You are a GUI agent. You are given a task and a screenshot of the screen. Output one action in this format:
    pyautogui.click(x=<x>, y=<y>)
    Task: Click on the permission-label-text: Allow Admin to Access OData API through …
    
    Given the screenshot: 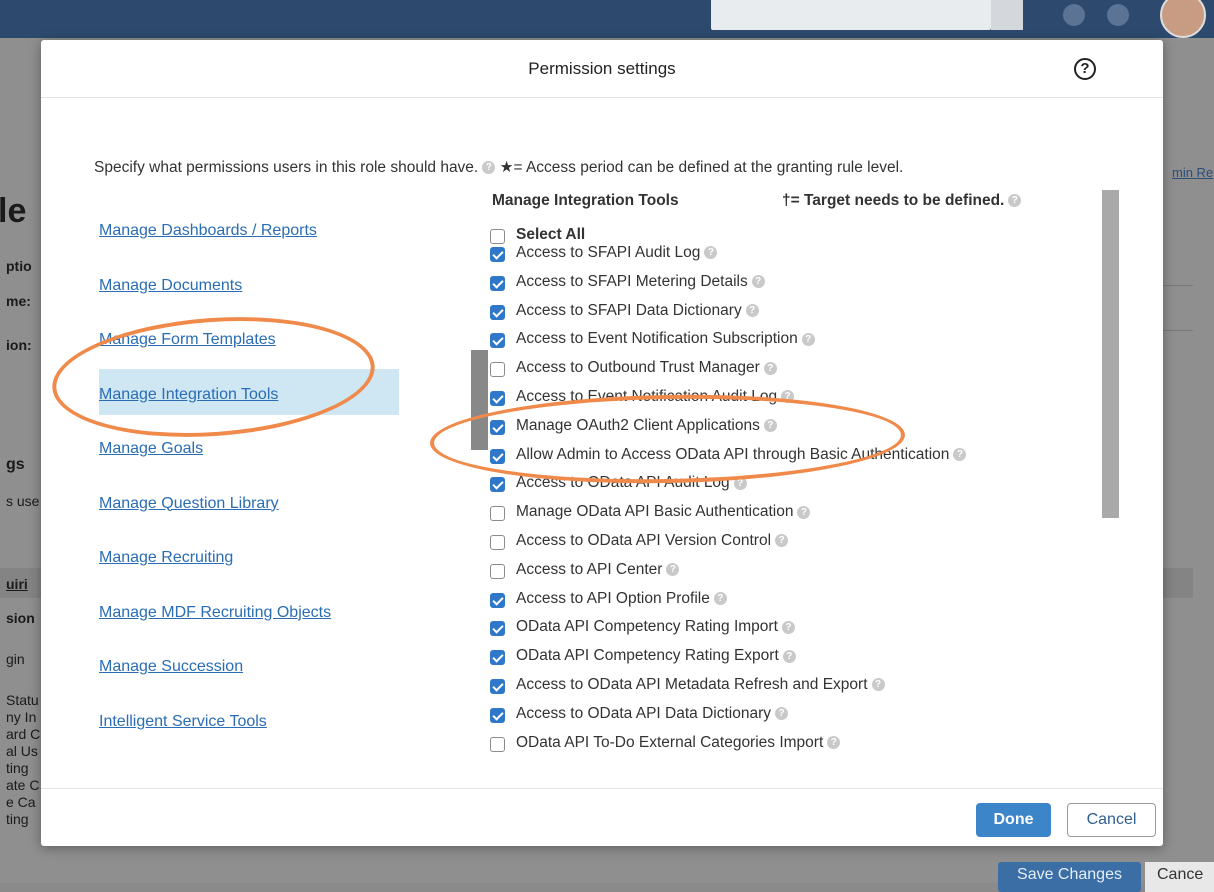 What is the action you would take?
    pyautogui.click(x=733, y=454)
    